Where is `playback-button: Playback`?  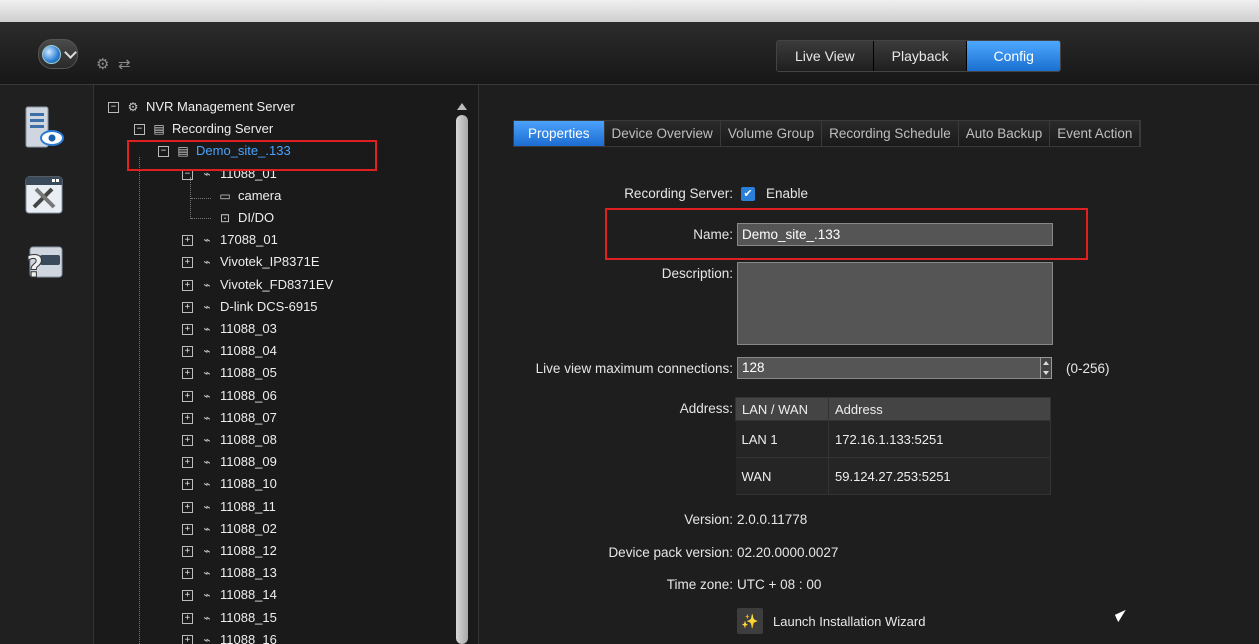 playback-button: Playback is located at coordinates (920, 56).